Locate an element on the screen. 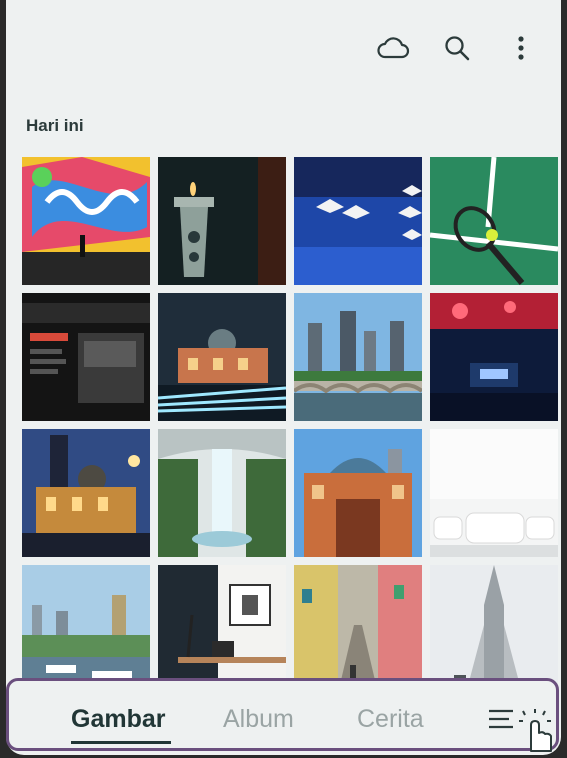 The image size is (567, 758). search-icon is located at coordinates (457, 48).